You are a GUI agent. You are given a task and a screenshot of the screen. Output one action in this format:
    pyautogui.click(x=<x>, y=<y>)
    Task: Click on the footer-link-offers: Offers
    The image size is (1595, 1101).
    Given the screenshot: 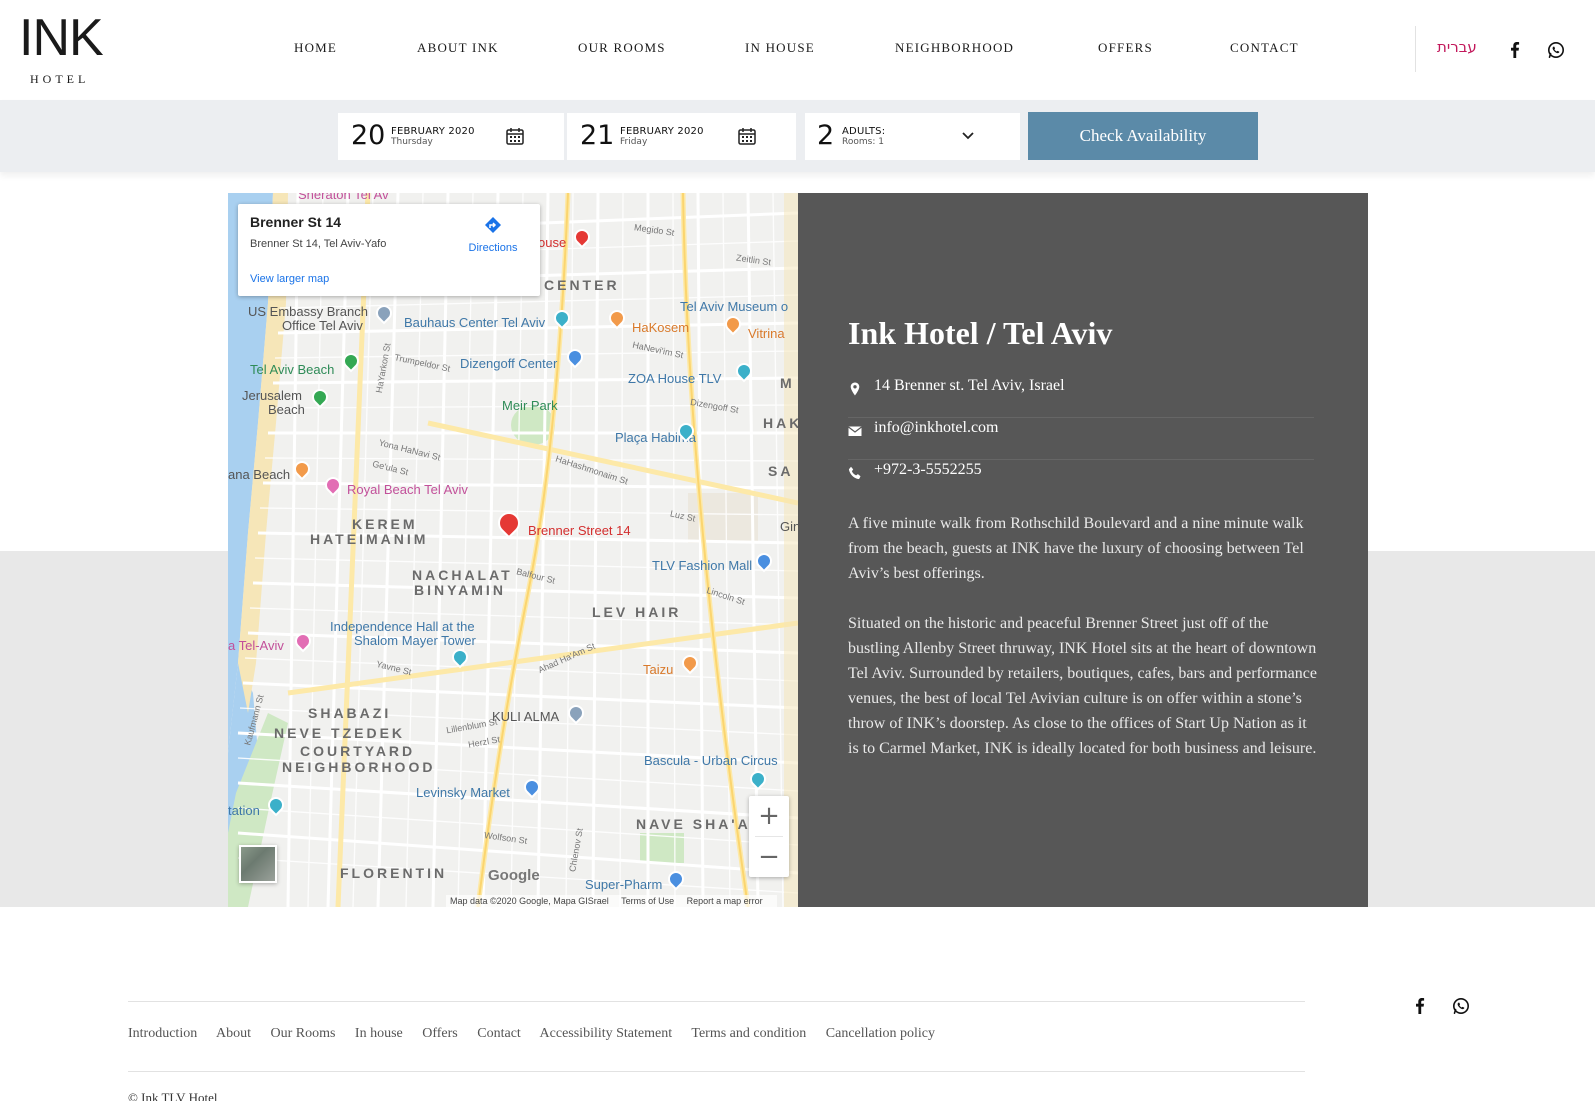 What is the action you would take?
    pyautogui.click(x=440, y=1033)
    